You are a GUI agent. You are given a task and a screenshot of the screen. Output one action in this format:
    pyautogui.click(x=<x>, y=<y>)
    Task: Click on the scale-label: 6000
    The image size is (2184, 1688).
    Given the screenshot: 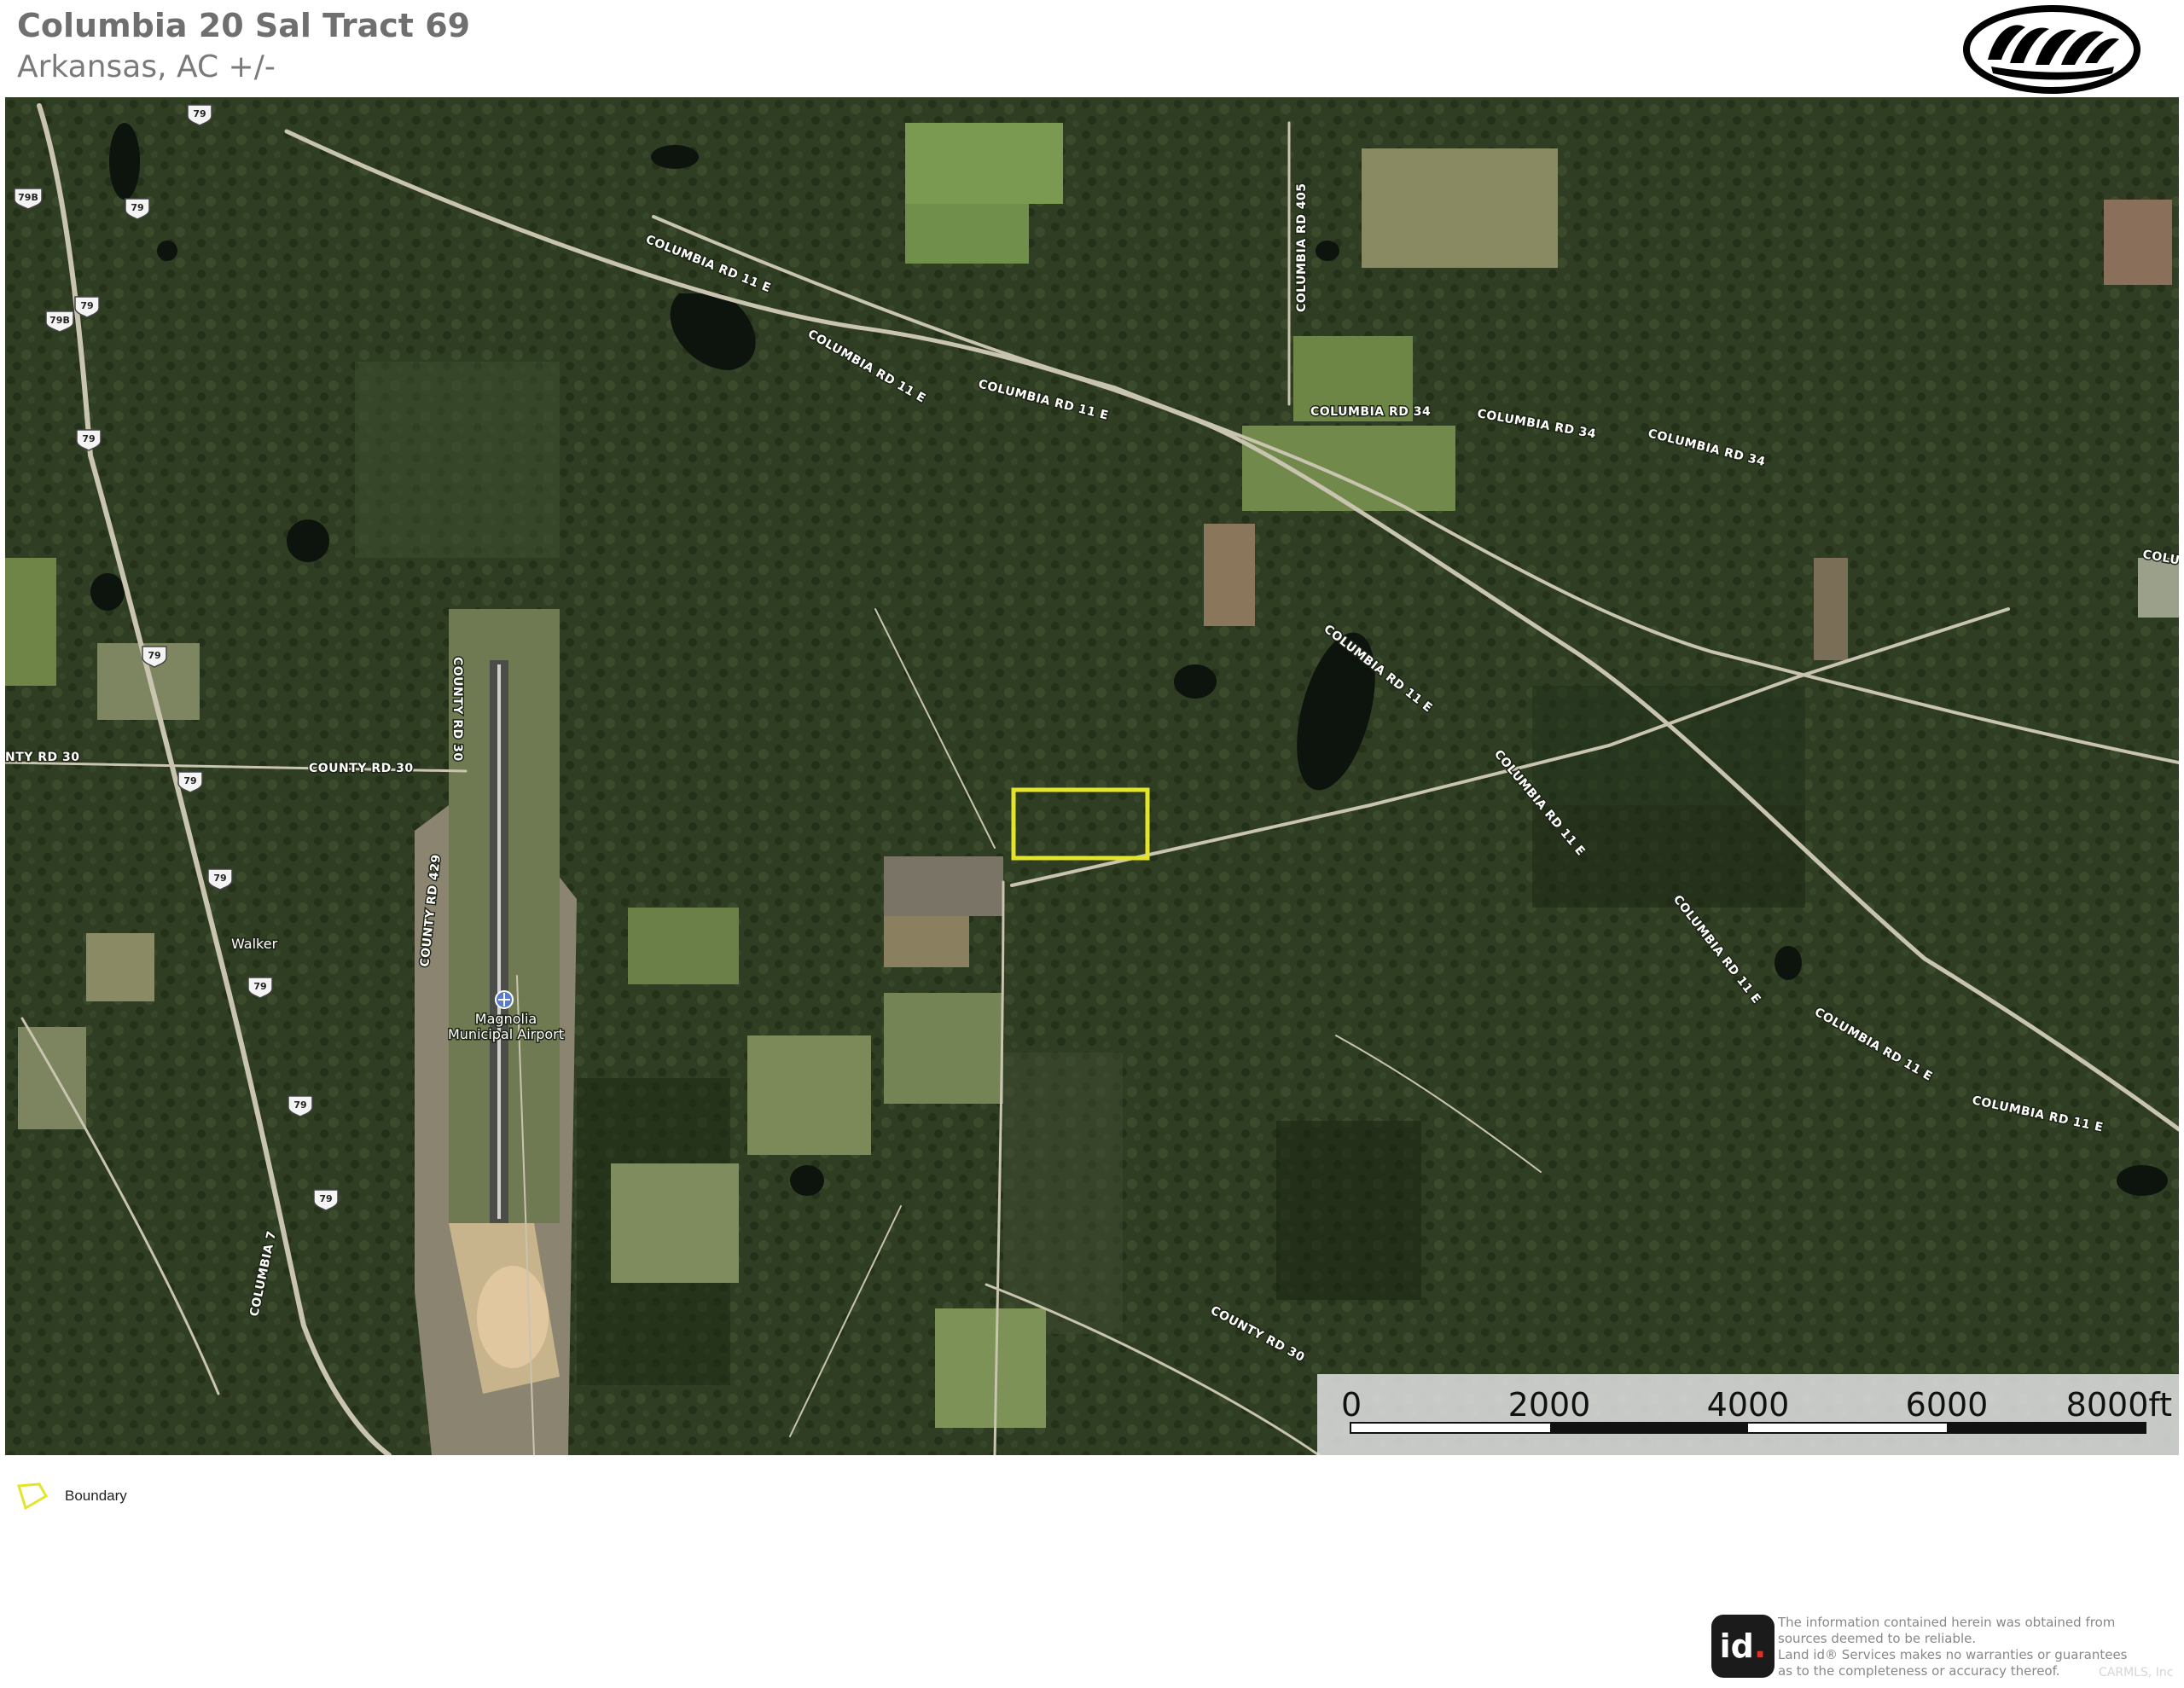 What is the action you would take?
    pyautogui.click(x=1947, y=1405)
    